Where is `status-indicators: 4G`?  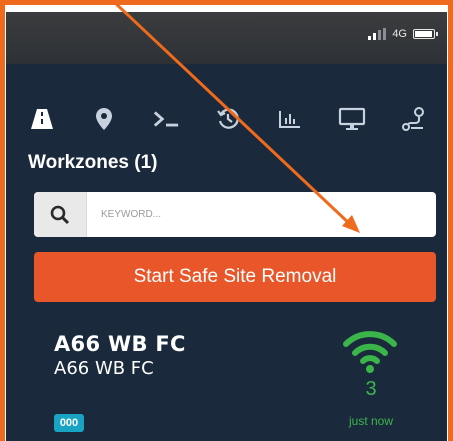 status-indicators: 4G is located at coordinates (403, 34).